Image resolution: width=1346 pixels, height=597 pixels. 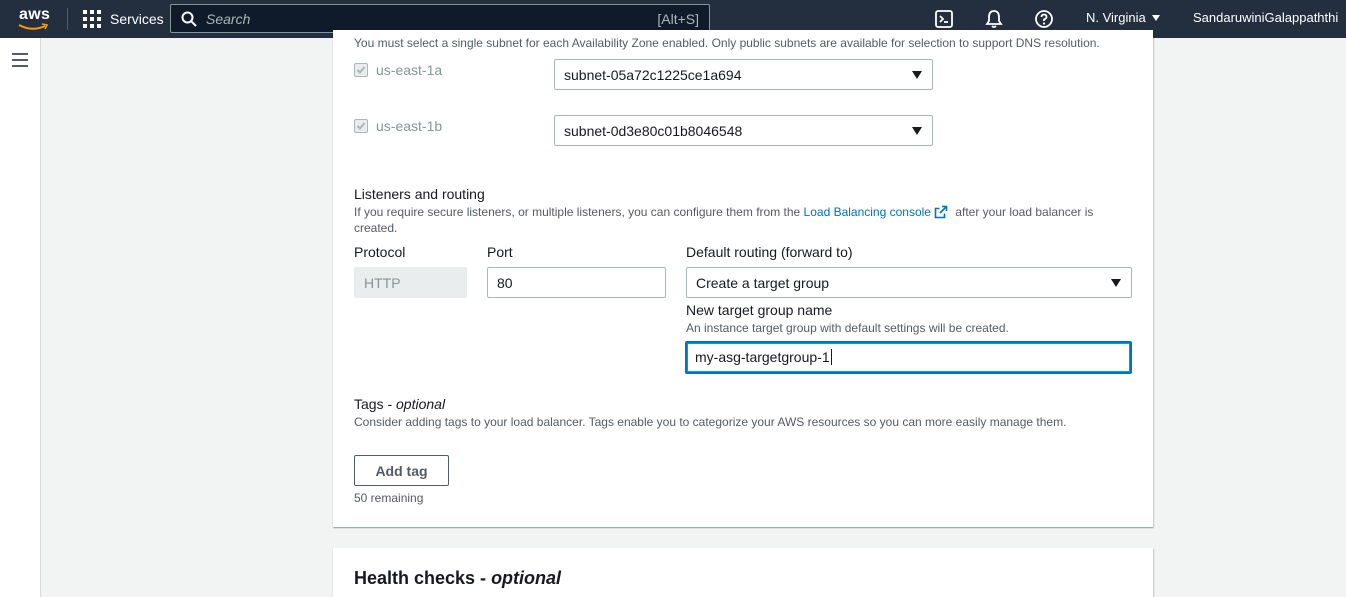 I want to click on left-sidebar, so click(x=20, y=317).